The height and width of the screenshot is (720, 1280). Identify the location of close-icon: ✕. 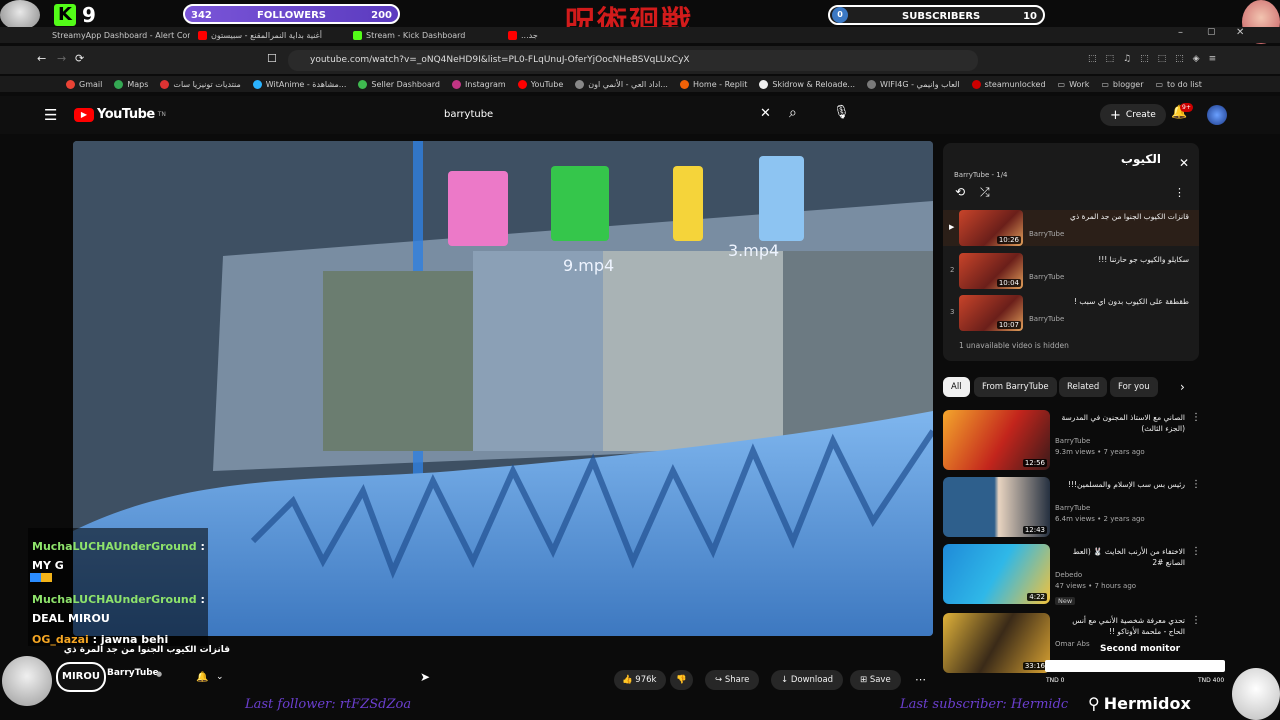
(1240, 32).